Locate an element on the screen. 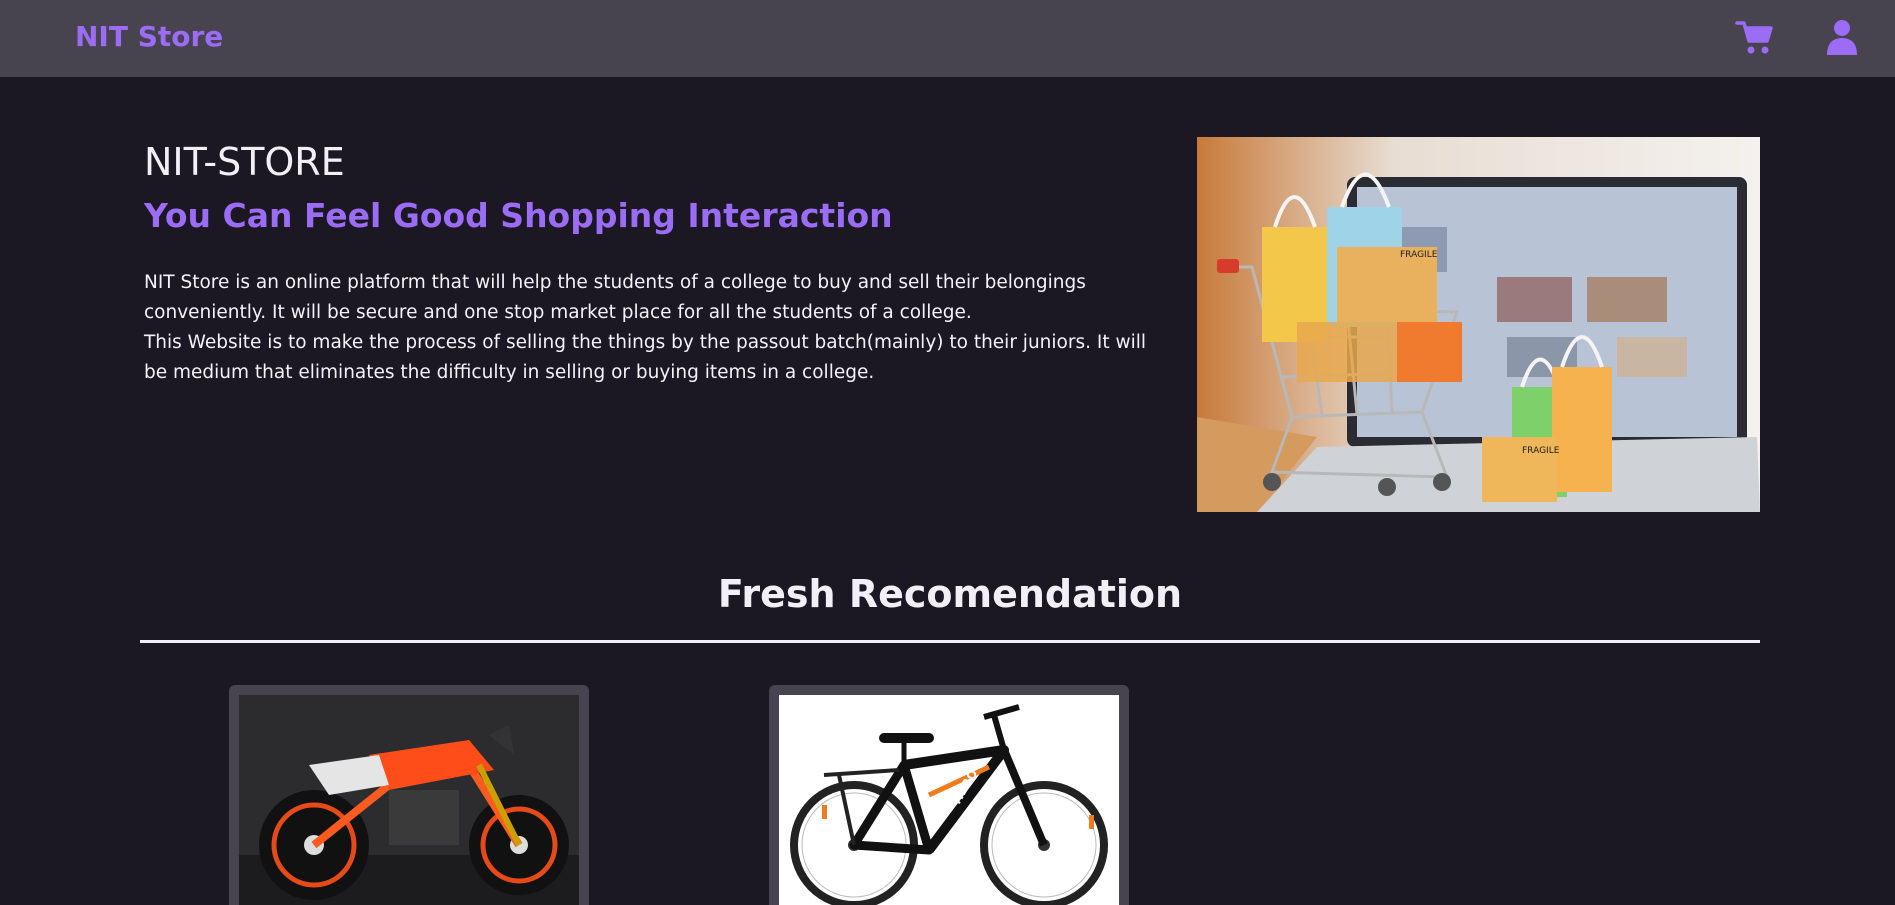  fragile-label-2: FRAGILE is located at coordinates (1541, 451).